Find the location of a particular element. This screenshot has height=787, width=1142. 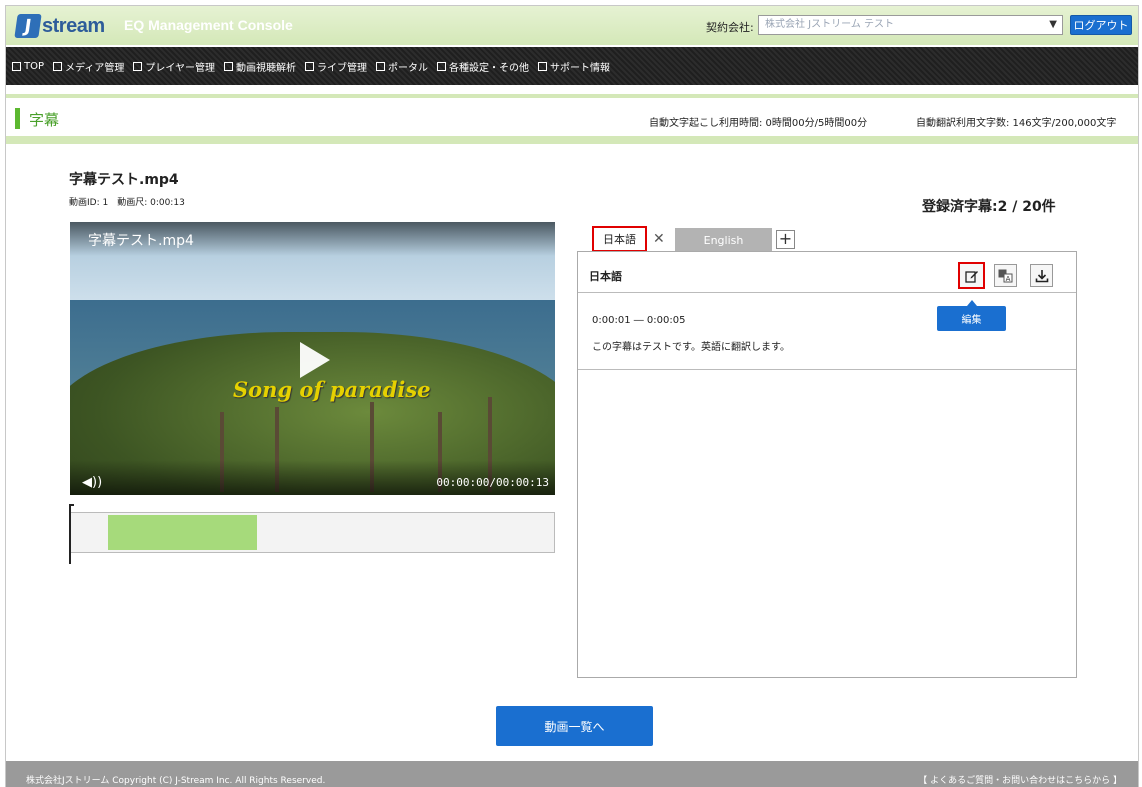

edit-button is located at coordinates (971, 275).